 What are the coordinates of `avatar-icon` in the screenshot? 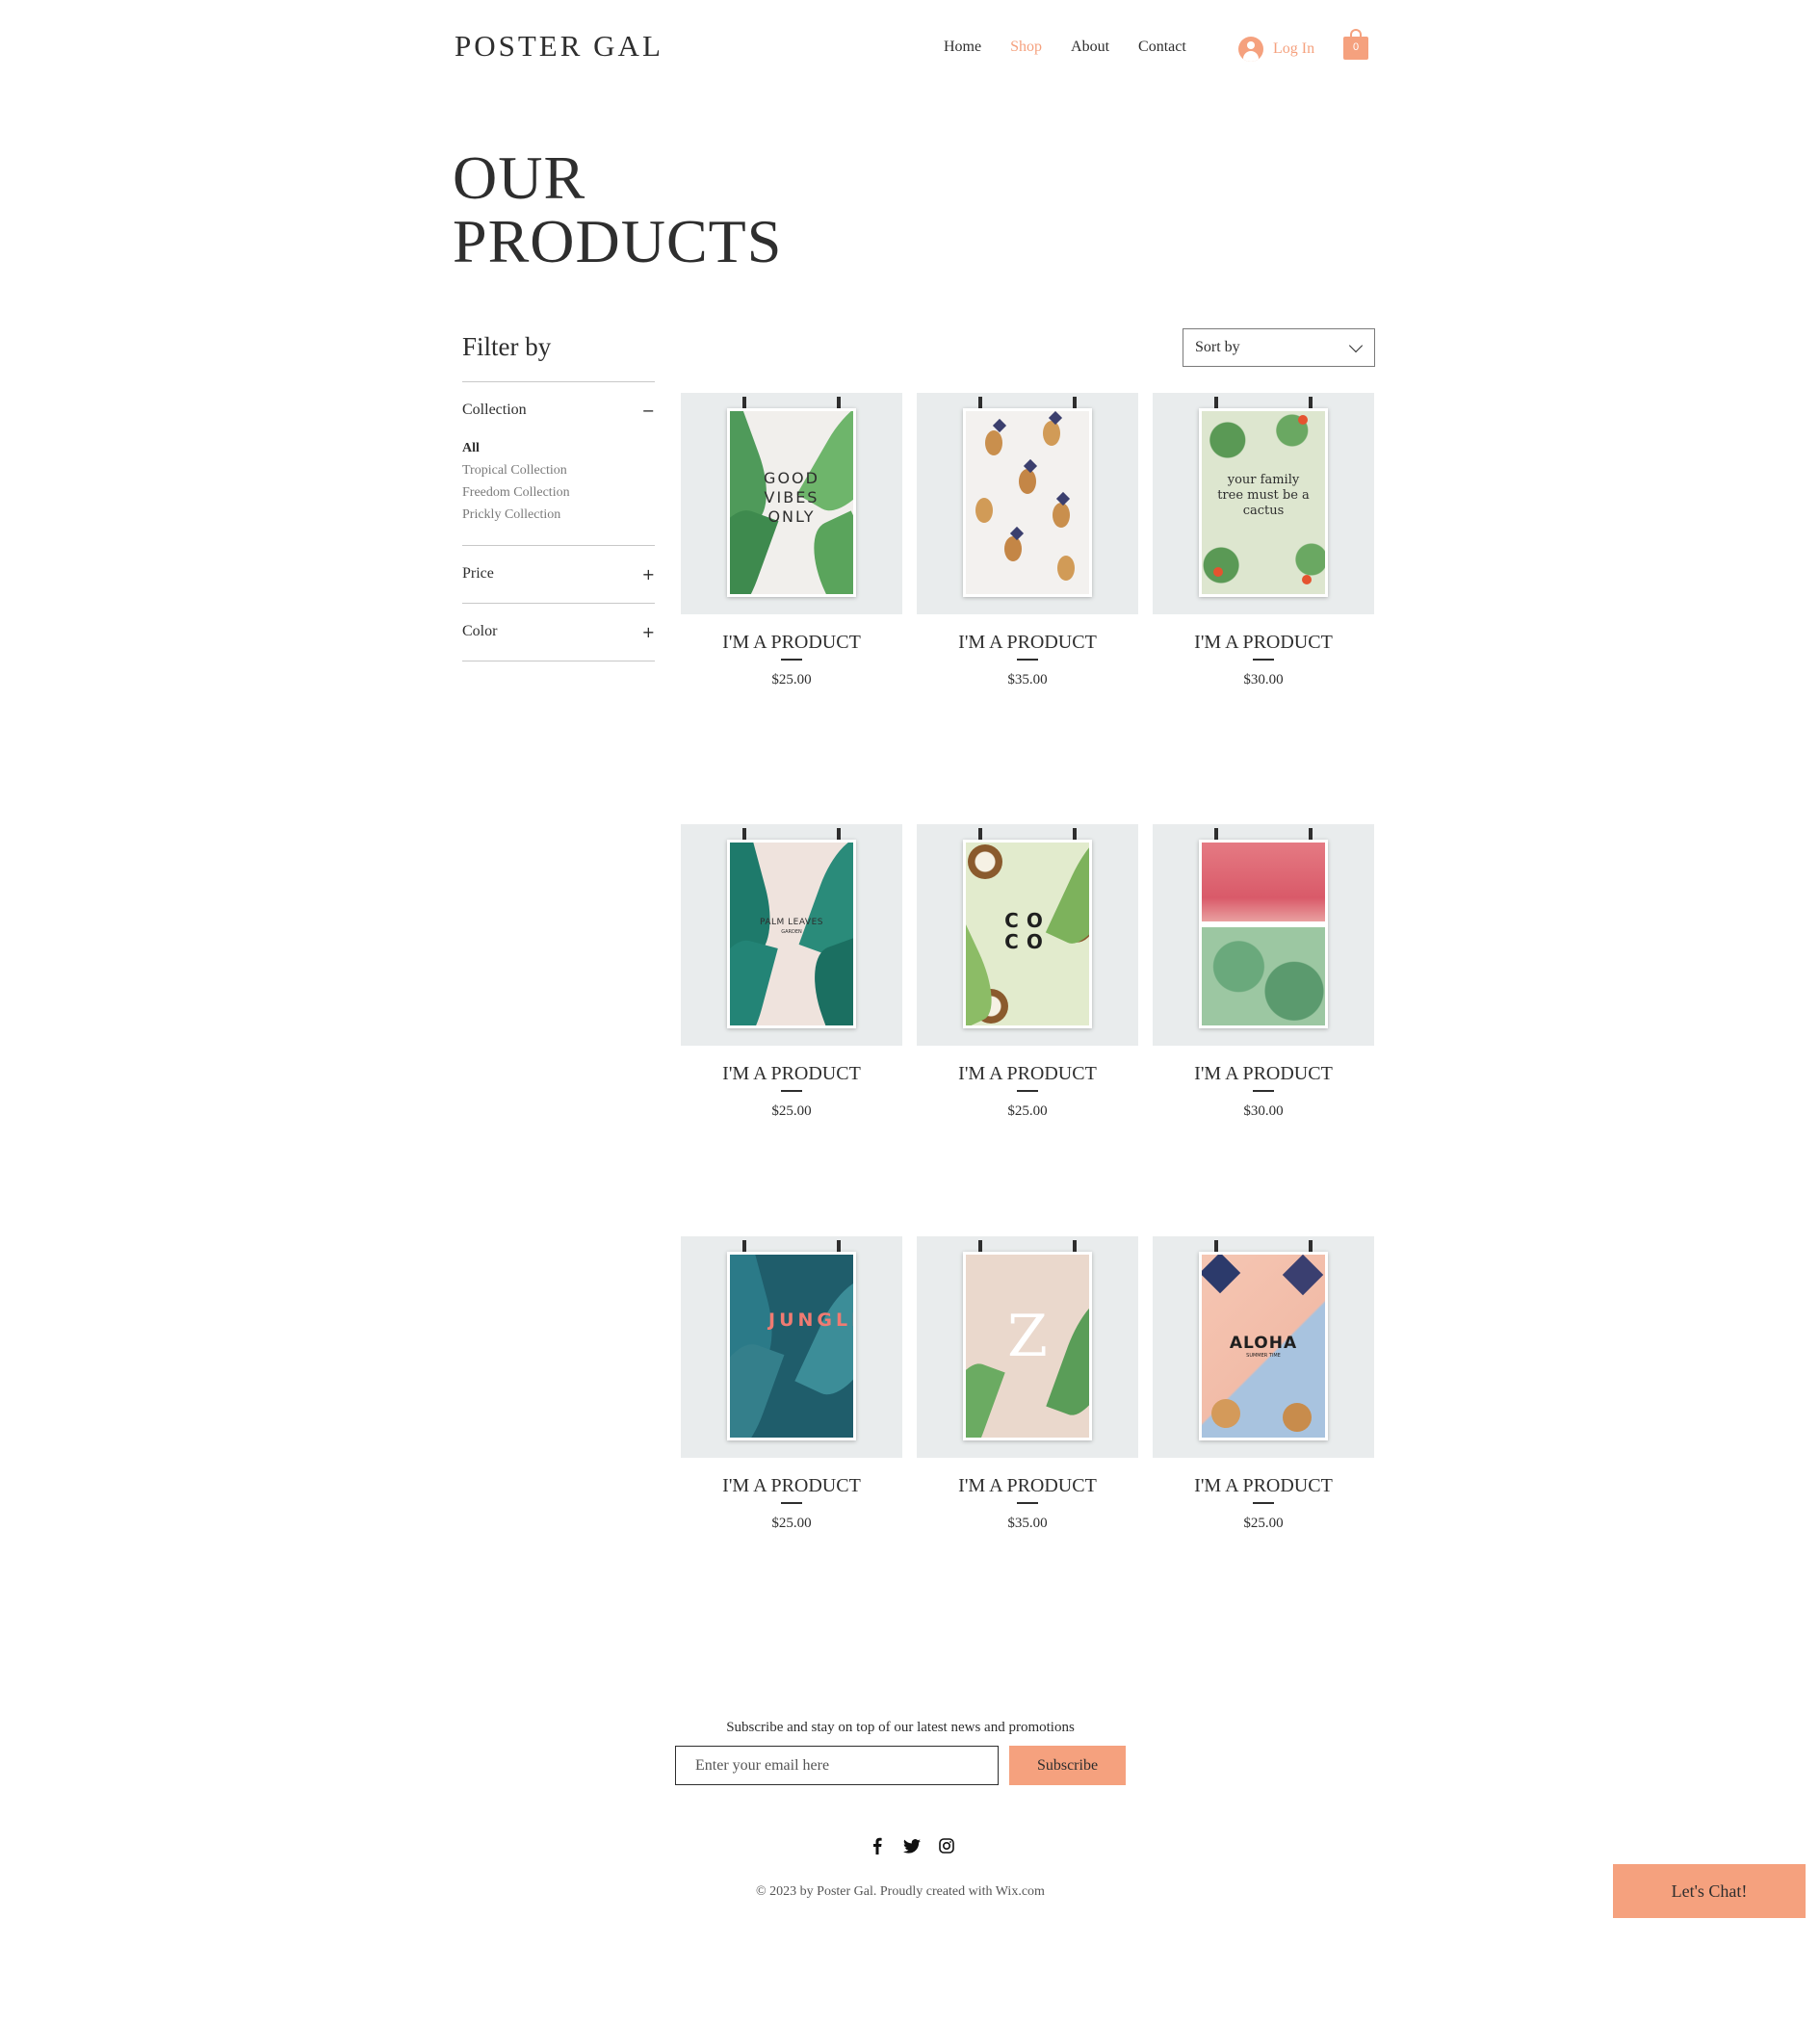 It's located at (1251, 49).